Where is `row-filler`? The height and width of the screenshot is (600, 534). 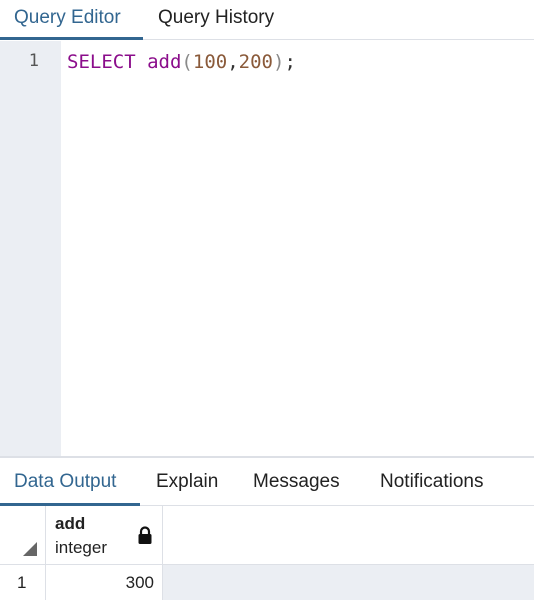
row-filler is located at coordinates (348, 582).